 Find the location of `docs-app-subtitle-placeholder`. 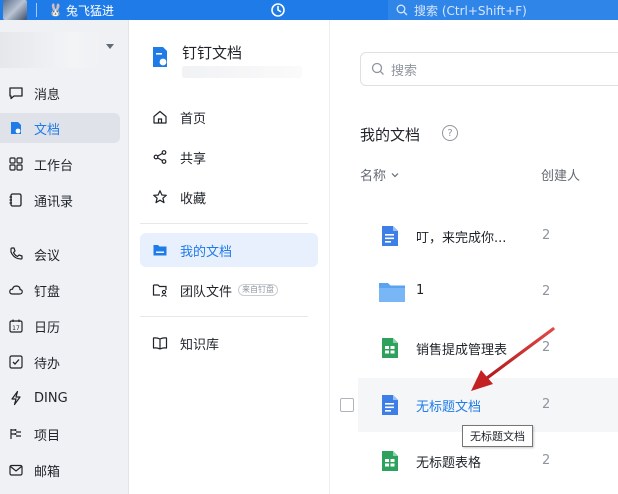

docs-app-subtitle-placeholder is located at coordinates (242, 72).